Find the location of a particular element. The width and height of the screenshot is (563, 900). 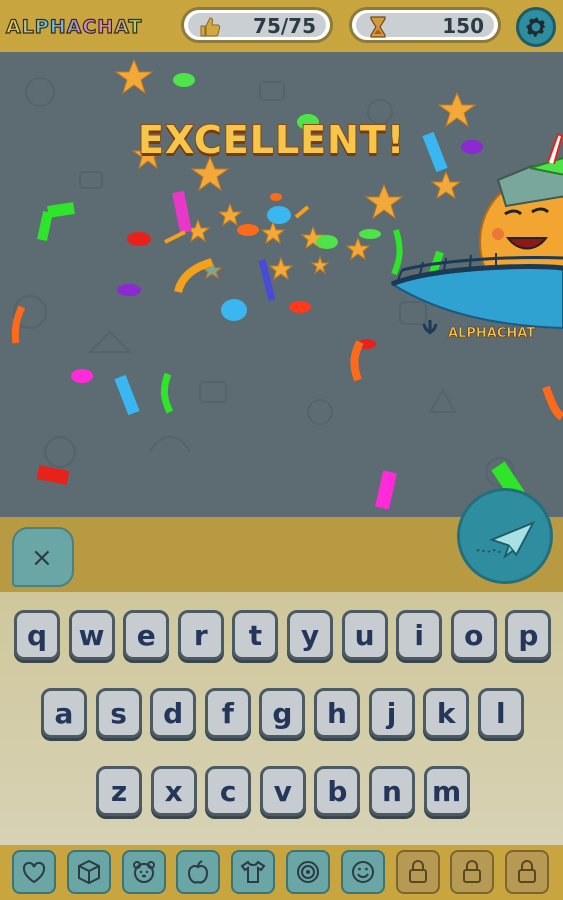

key-q: q is located at coordinates (37, 635).